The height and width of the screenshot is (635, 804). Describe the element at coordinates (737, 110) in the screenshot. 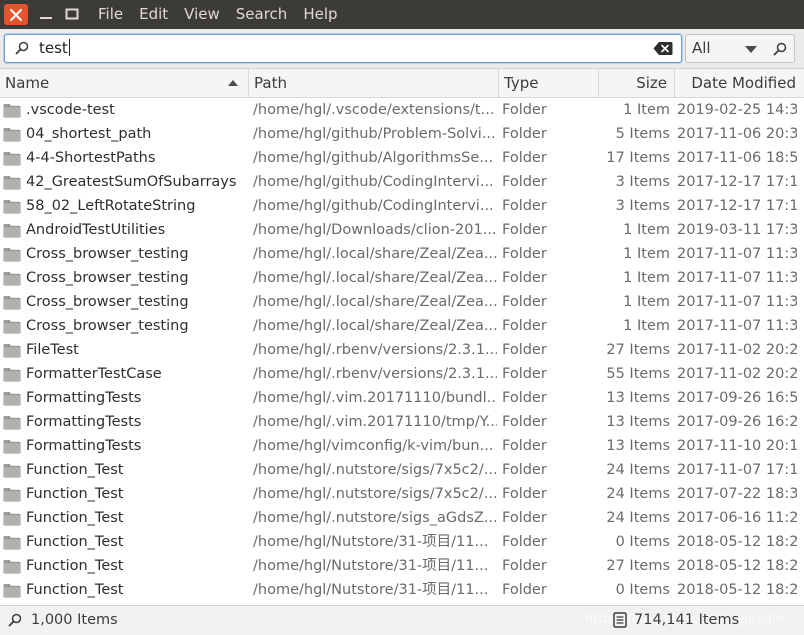

I see `cell-date-modified: 2019-02-25 14:33` at that location.